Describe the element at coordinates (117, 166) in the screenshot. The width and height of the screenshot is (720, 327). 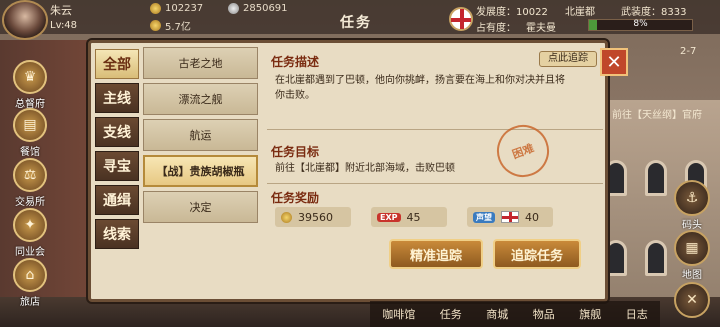
I see `tab-treasure: 寻宝` at that location.